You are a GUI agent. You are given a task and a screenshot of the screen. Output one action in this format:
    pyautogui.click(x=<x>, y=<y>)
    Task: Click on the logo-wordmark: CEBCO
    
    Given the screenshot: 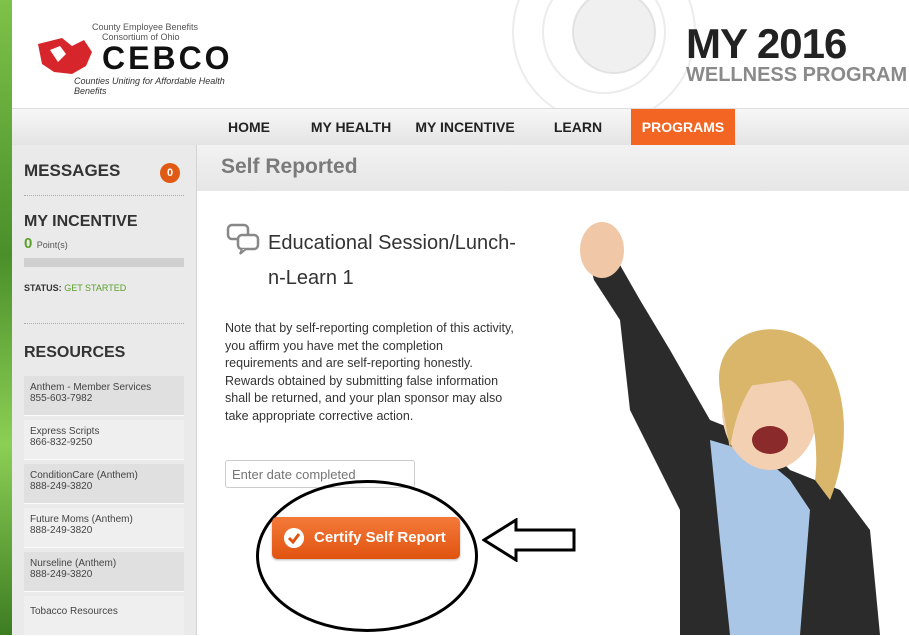 What is the action you would take?
    pyautogui.click(x=167, y=58)
    